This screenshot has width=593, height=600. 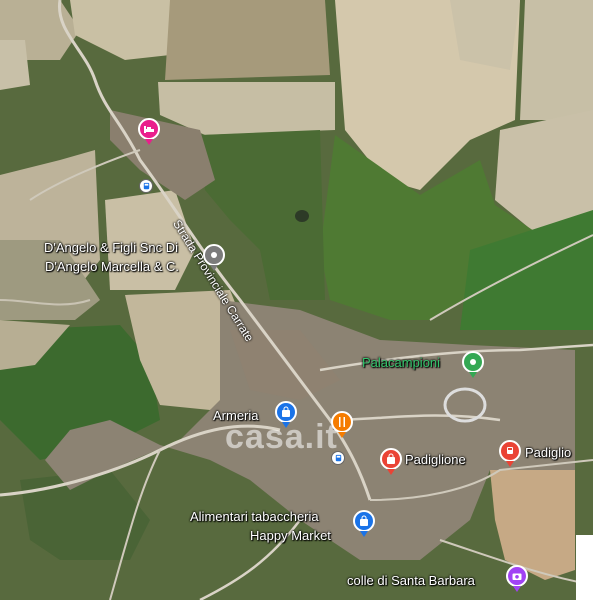 I want to click on poi-padiglione-label: Padiglione, so click(x=435, y=459).